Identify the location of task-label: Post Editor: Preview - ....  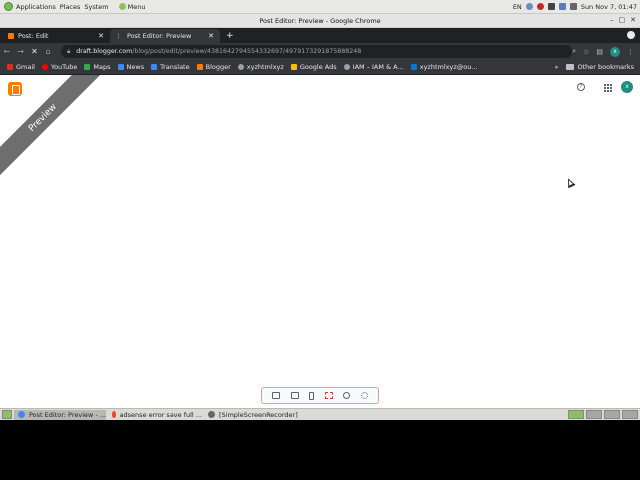
(67, 414).